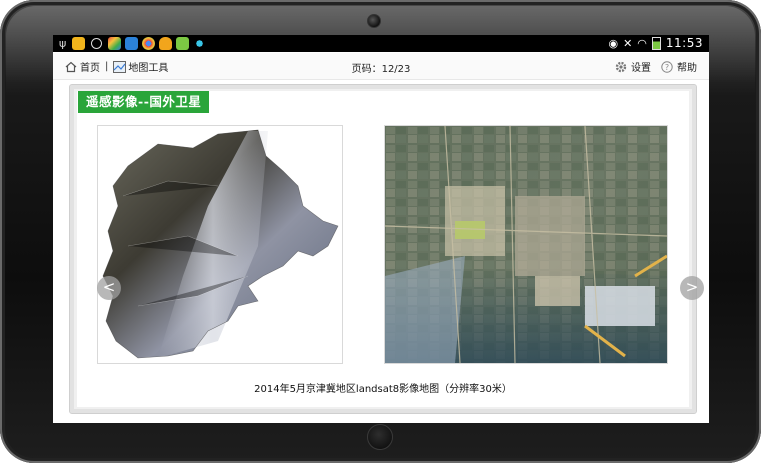 The width and height of the screenshot is (761, 463). What do you see at coordinates (383, 389) in the screenshot?
I see `image-caption: 2014年5月京津冀地区landsat8影像地图（分辨率30米）` at bounding box center [383, 389].